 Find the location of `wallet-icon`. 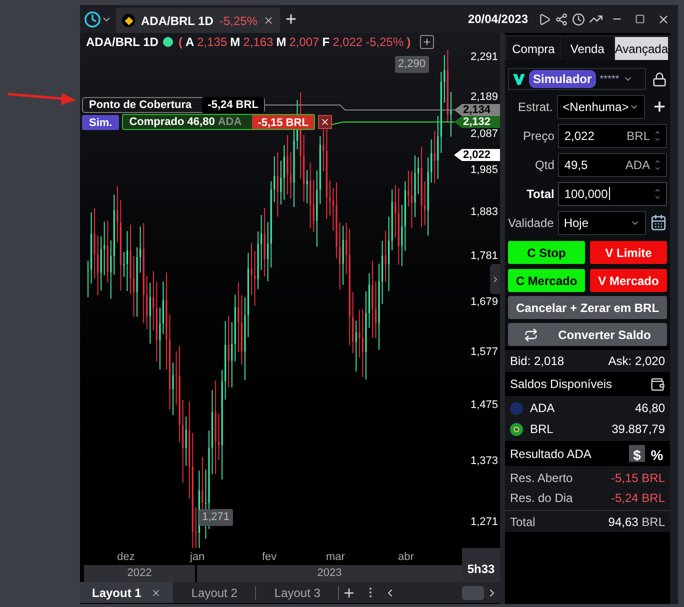

wallet-icon is located at coordinates (657, 384).